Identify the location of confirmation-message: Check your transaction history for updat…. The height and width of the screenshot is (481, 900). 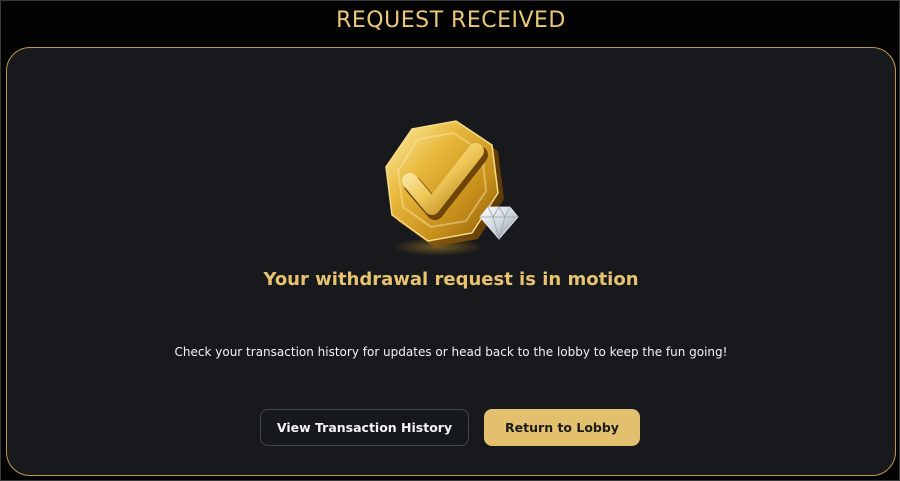
(451, 352).